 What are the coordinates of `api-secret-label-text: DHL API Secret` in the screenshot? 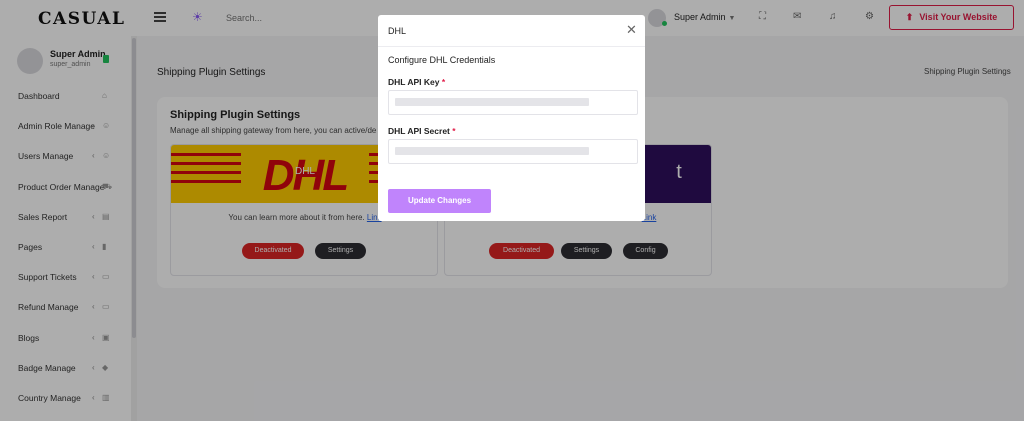 It's located at (419, 131).